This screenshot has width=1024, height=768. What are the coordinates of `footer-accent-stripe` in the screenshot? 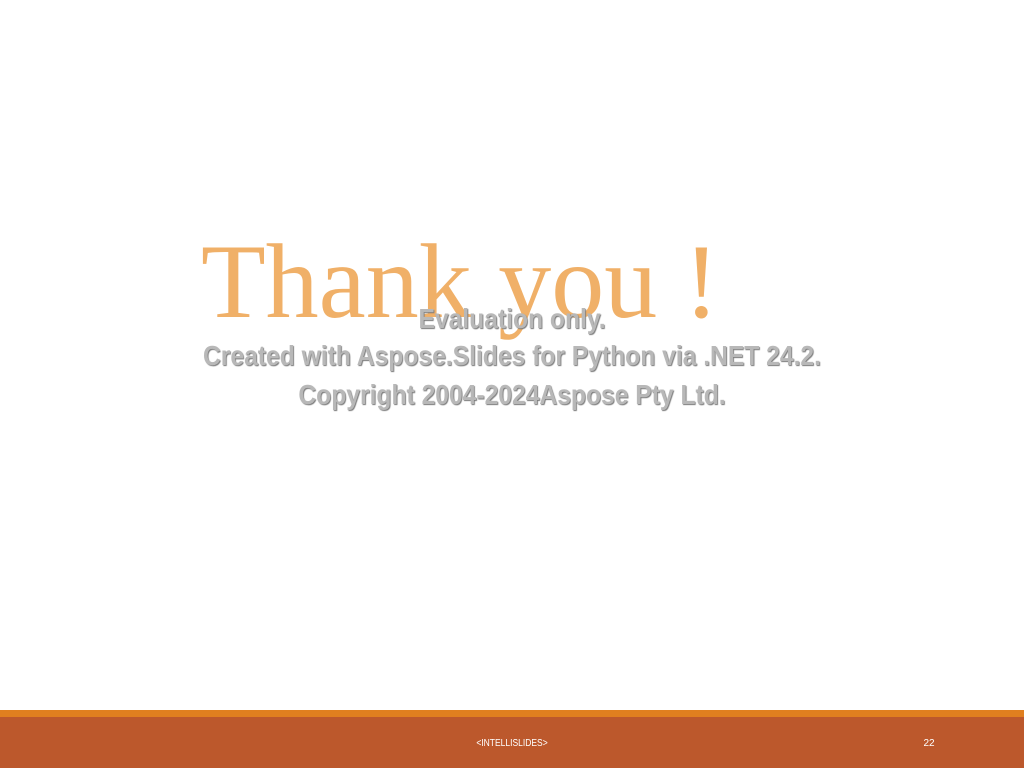 It's located at (512, 713).